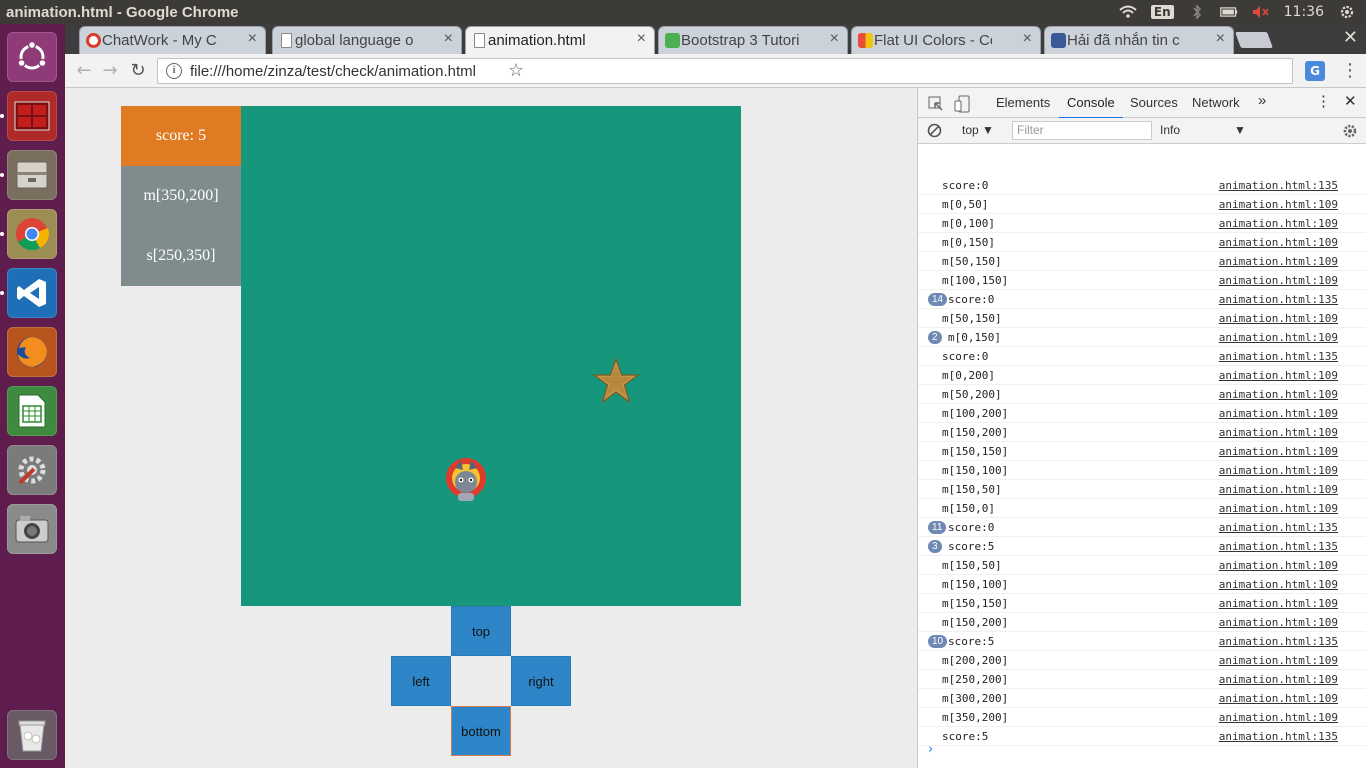  I want to click on log-level-selector: Info ▼, so click(1203, 130).